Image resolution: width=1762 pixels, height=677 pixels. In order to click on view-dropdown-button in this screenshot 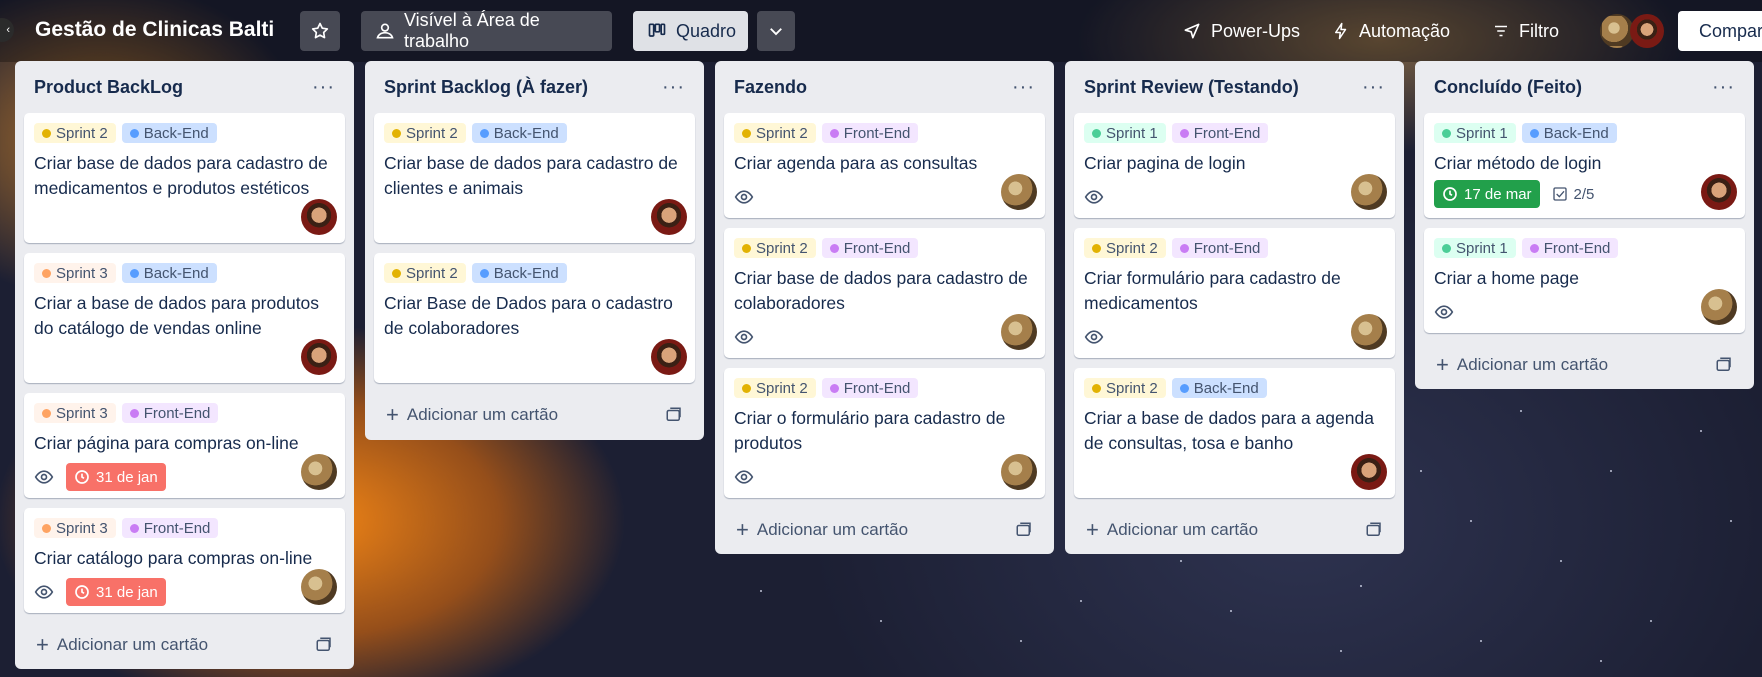, I will do `click(776, 31)`.